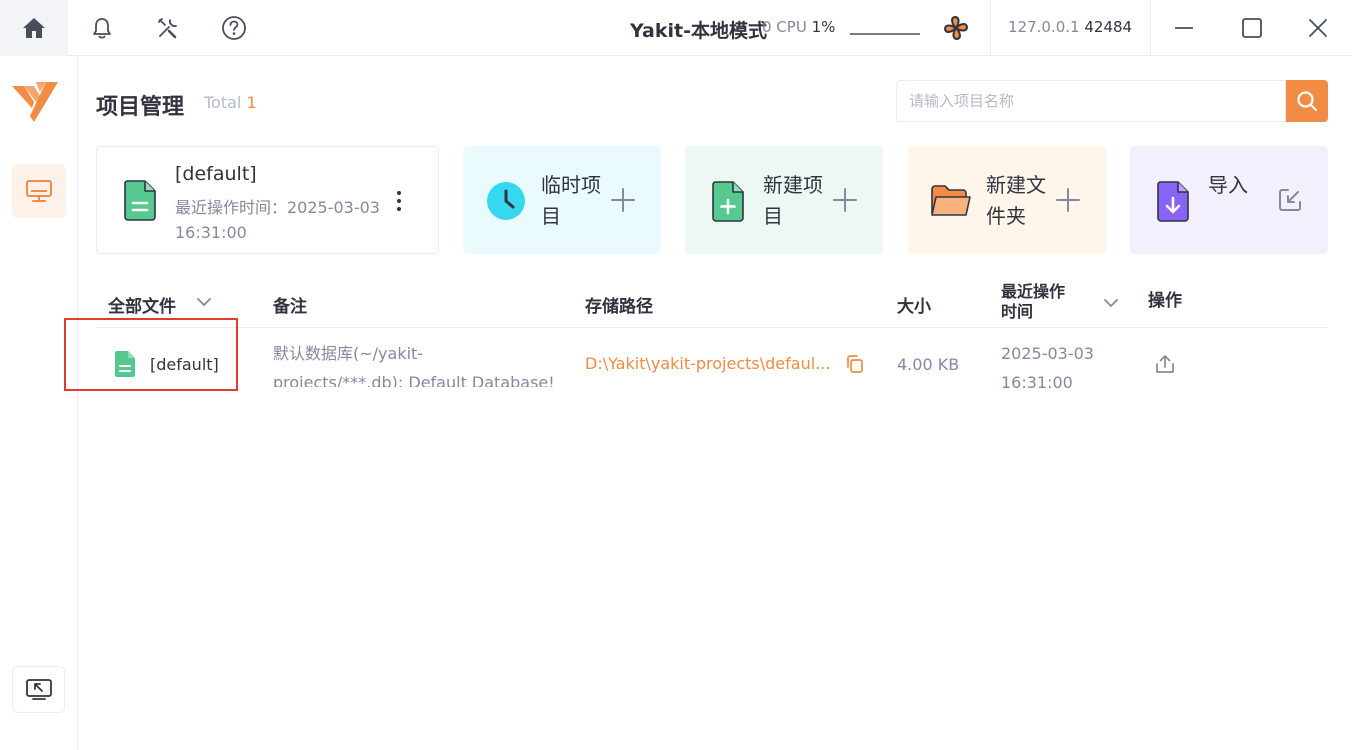 Image resolution: width=1352 pixels, height=750 pixels. I want to click on help-icon, so click(234, 28).